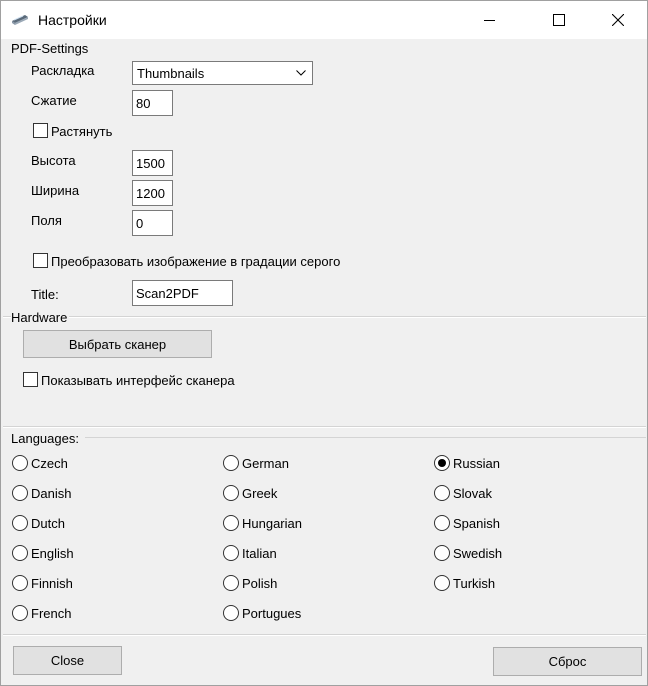 This screenshot has width=648, height=686. What do you see at coordinates (260, 493) in the screenshot?
I see `radio-label-greek: Greek` at bounding box center [260, 493].